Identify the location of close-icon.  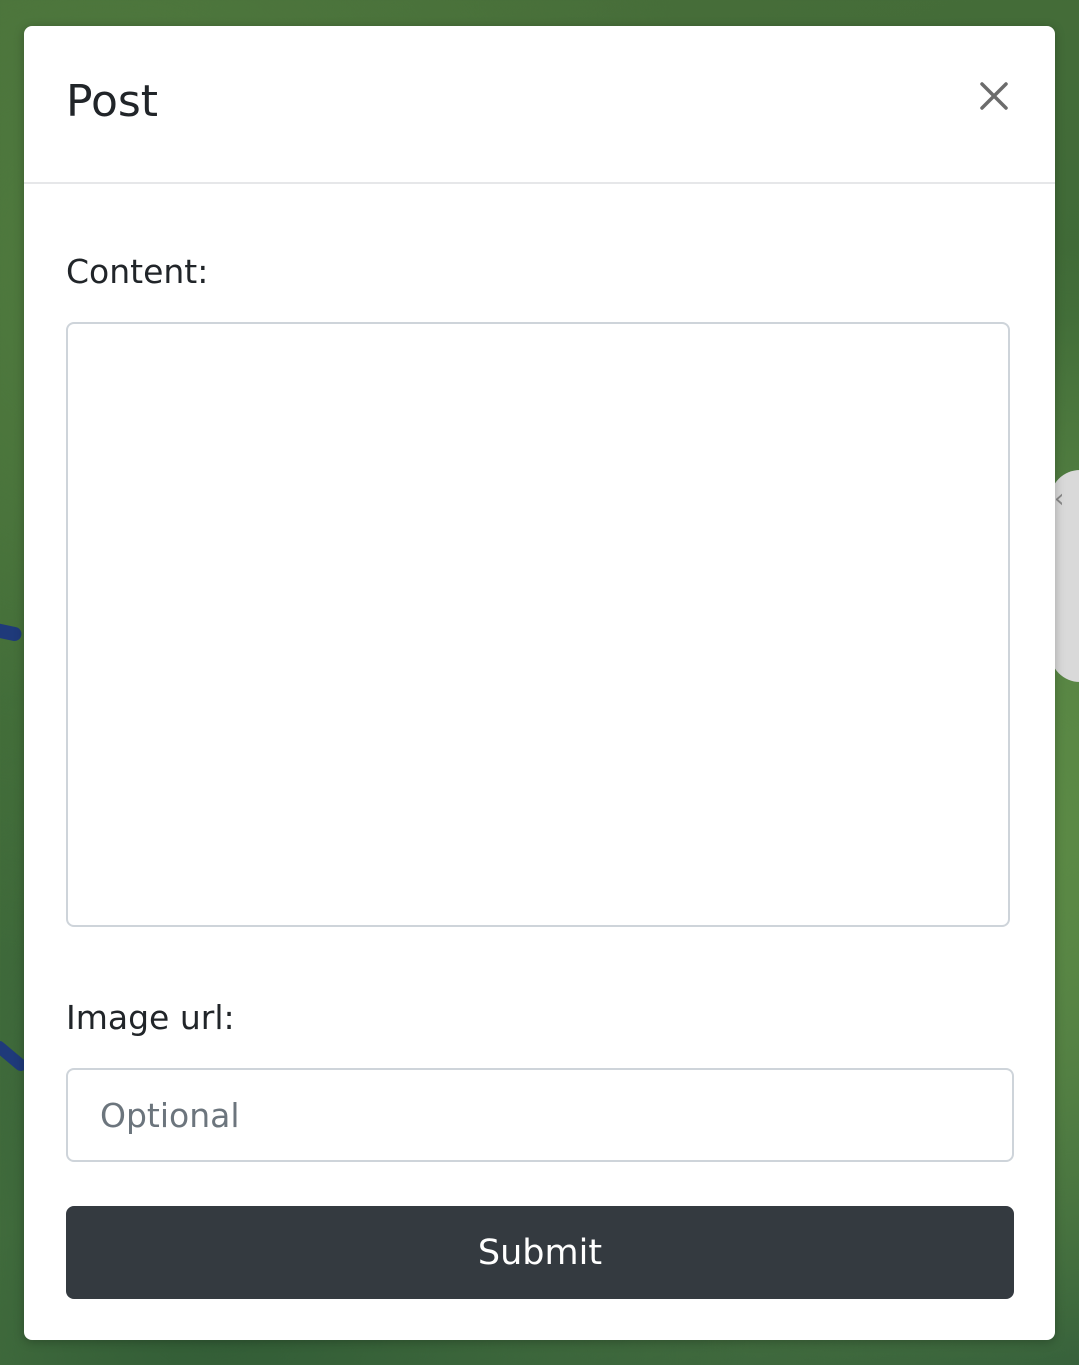
(994, 96).